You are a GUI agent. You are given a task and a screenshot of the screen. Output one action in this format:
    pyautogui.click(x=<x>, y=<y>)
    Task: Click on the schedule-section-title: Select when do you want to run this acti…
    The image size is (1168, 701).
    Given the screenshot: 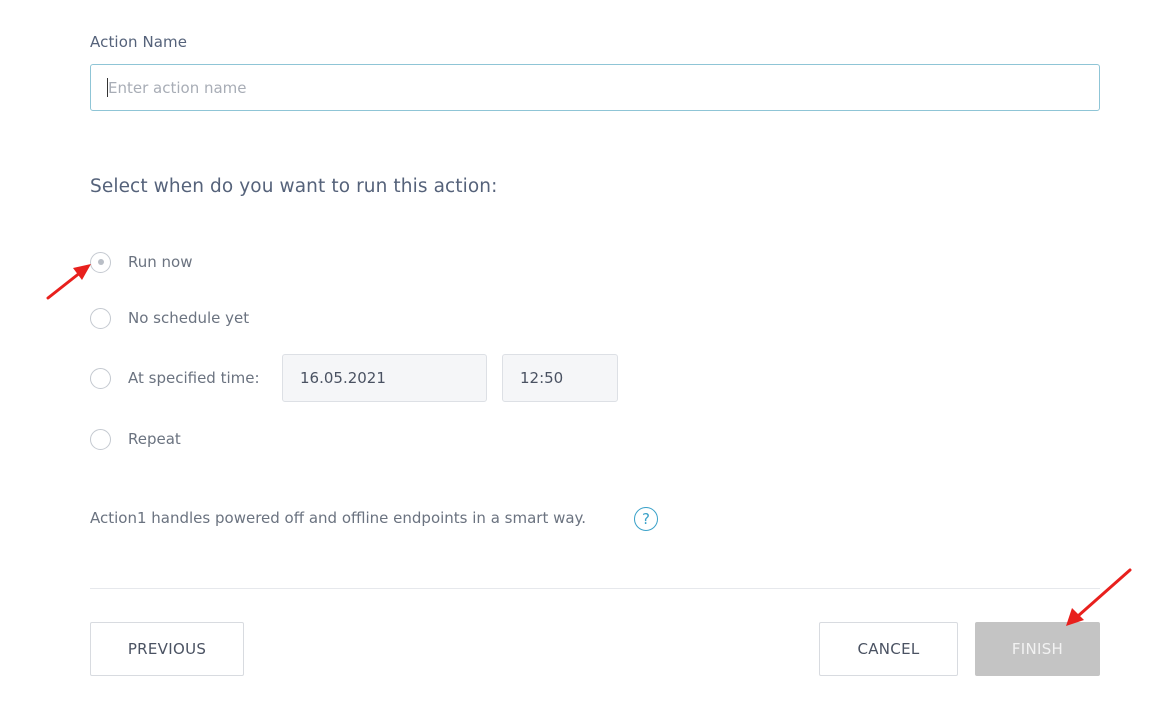 What is the action you would take?
    pyautogui.click(x=294, y=186)
    